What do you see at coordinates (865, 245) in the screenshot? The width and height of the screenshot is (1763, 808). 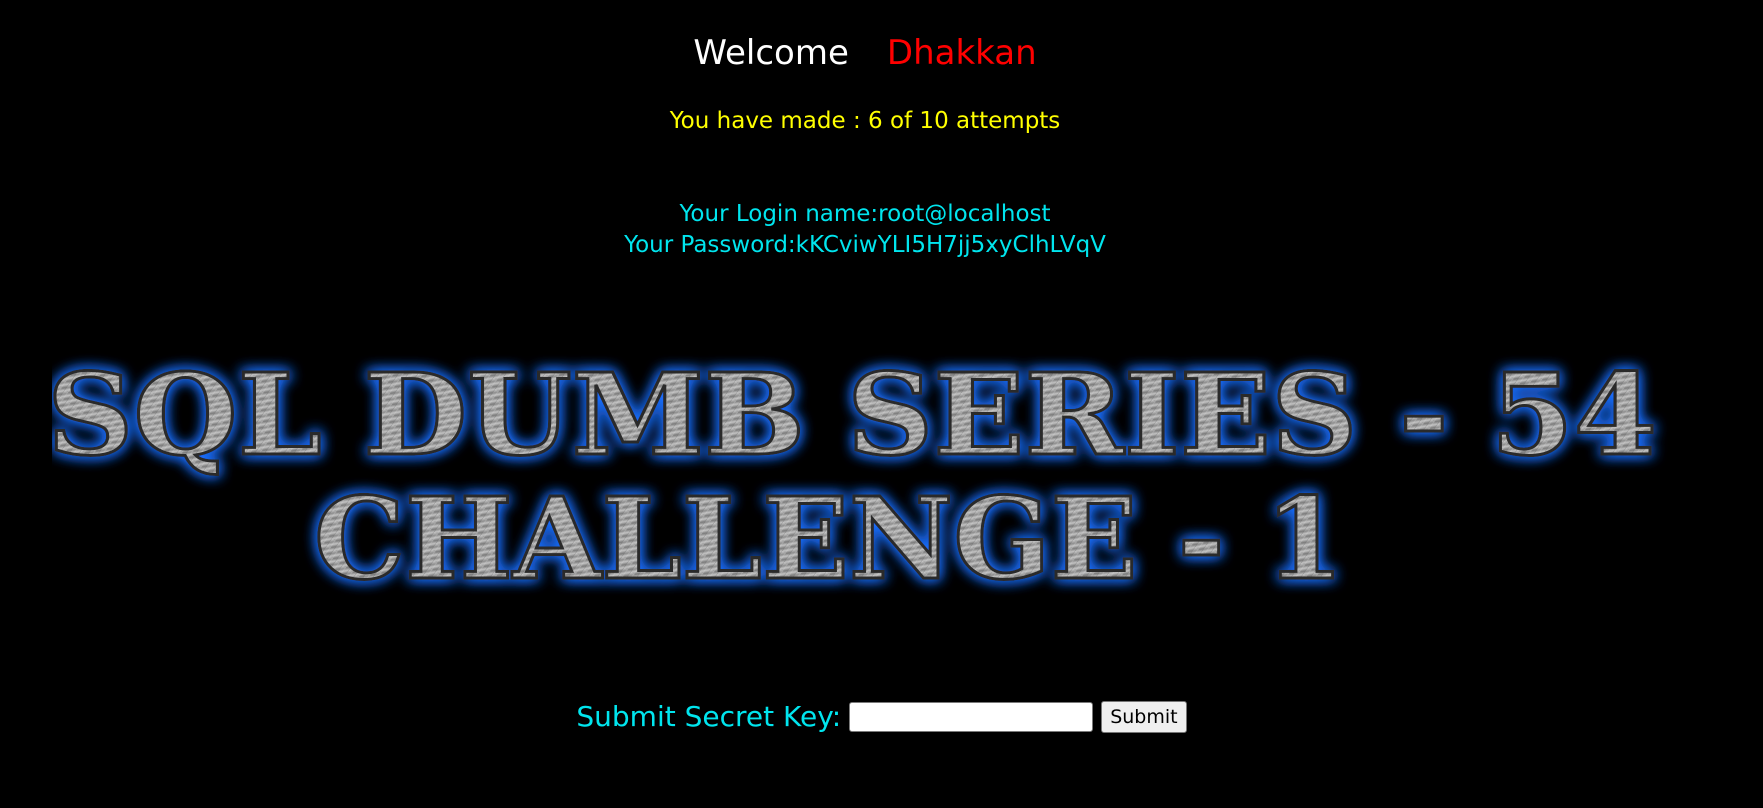 I see `password-text: Your Password:kKCviwYLI5H7jj5xyClhLVqV` at bounding box center [865, 245].